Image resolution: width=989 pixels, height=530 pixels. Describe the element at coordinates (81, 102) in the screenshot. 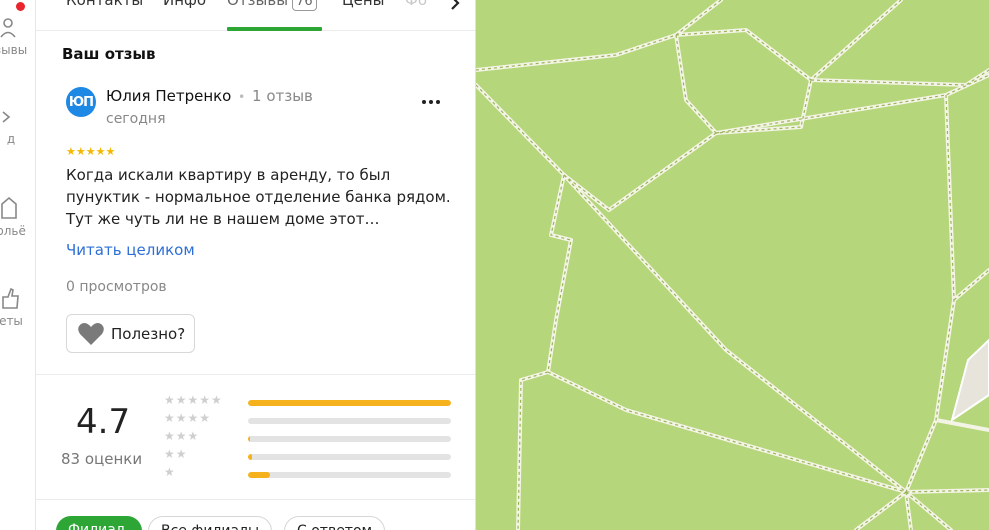

I see `avatar: ЮП` at that location.